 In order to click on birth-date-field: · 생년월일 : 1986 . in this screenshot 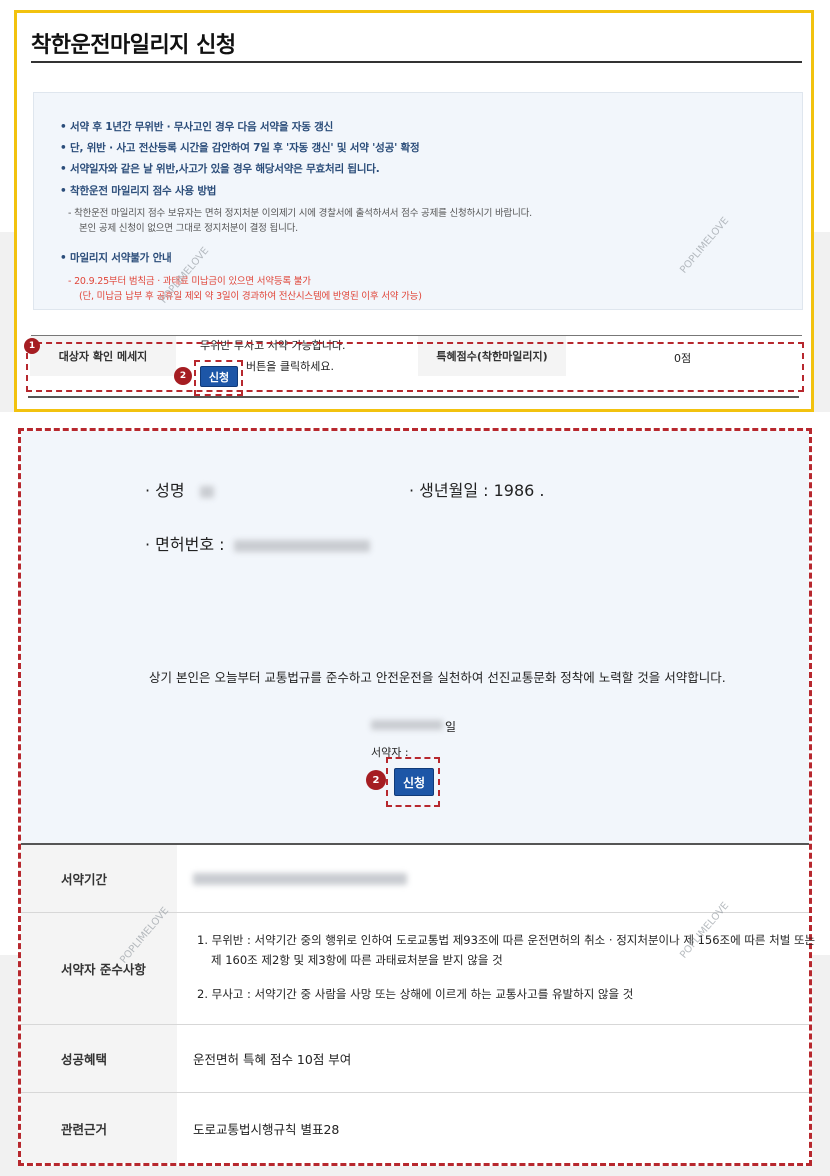, I will do `click(477, 489)`.